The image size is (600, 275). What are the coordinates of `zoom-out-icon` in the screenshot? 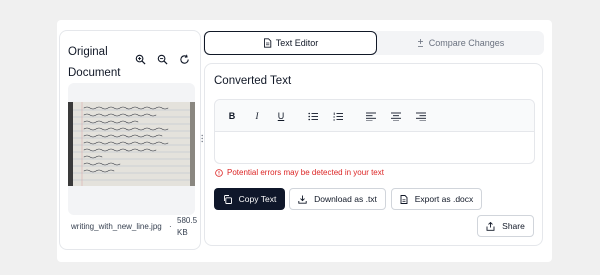 It's located at (162, 59).